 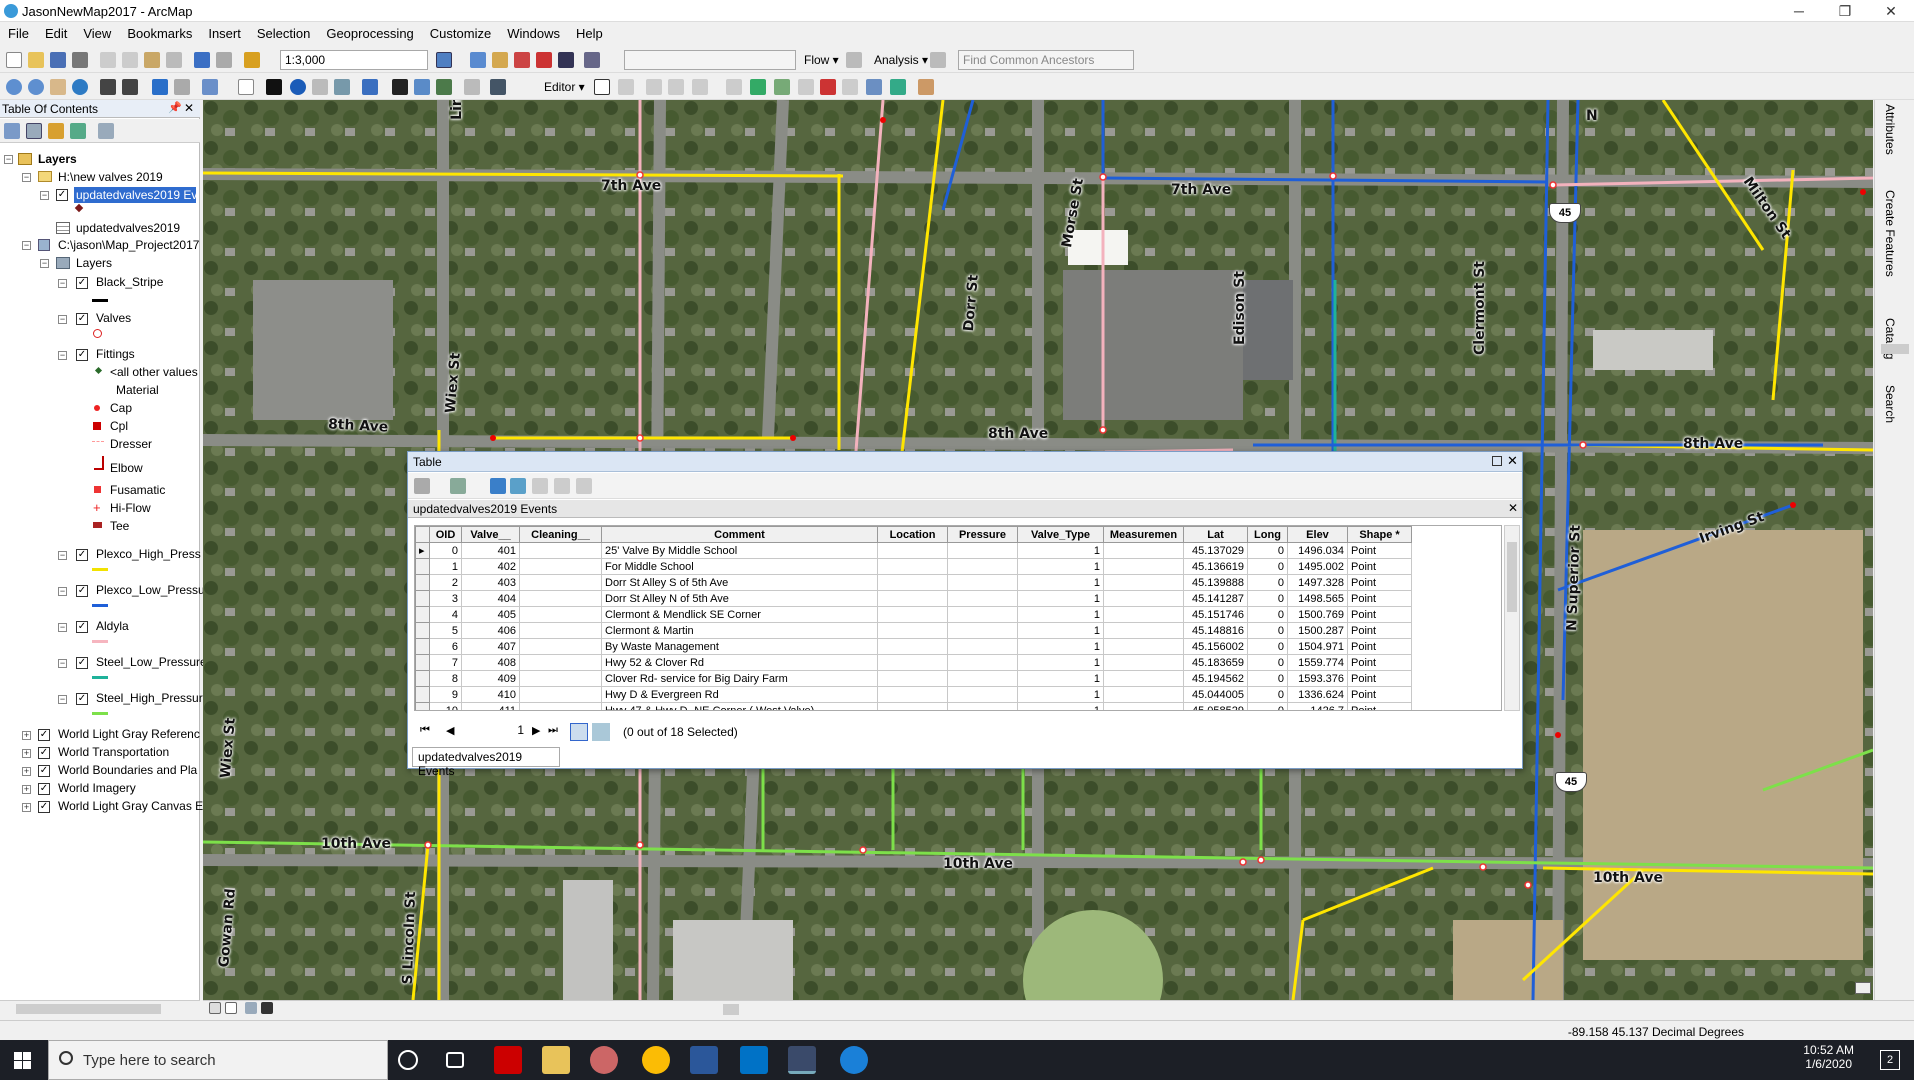 What do you see at coordinates (127, 770) in the screenshot?
I see `toc-item-world-boundaries: World Boundaries and Pla` at bounding box center [127, 770].